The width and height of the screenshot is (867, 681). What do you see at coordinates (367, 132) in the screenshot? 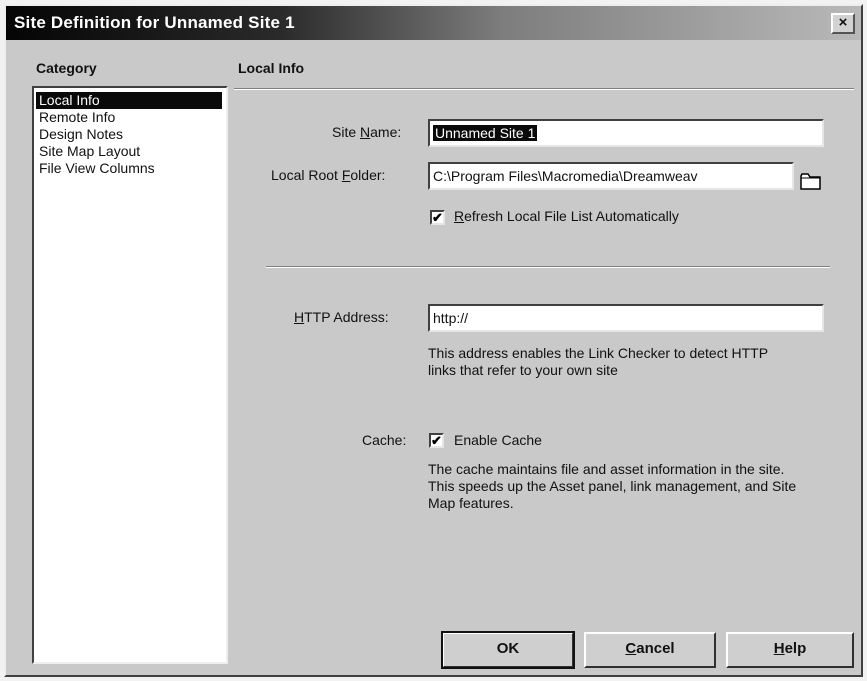
I see `site-name-label: Site Name:` at bounding box center [367, 132].